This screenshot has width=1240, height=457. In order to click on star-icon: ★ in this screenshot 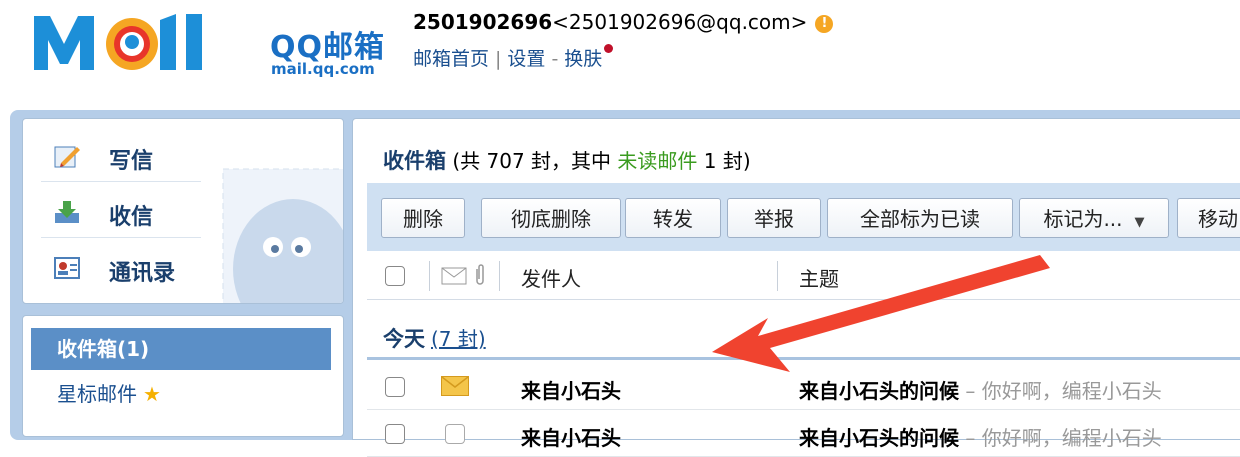, I will do `click(152, 394)`.